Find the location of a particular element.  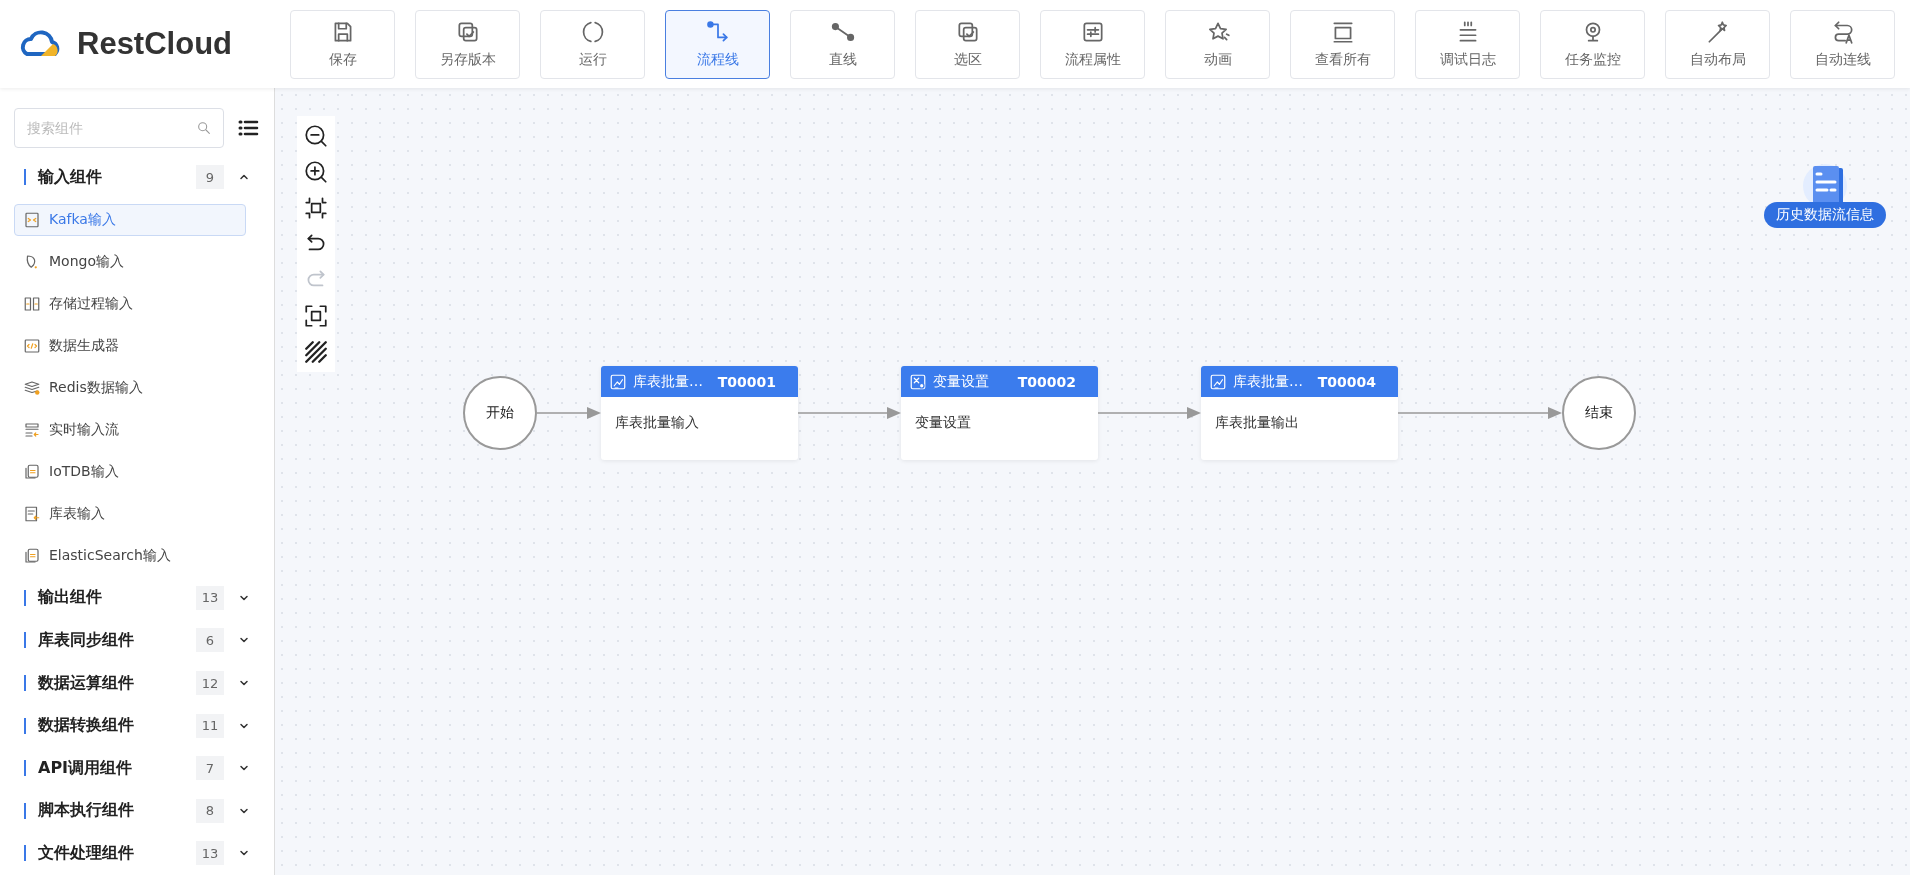

flow-node: 变量设置 T00002 变量设置 is located at coordinates (999, 413).